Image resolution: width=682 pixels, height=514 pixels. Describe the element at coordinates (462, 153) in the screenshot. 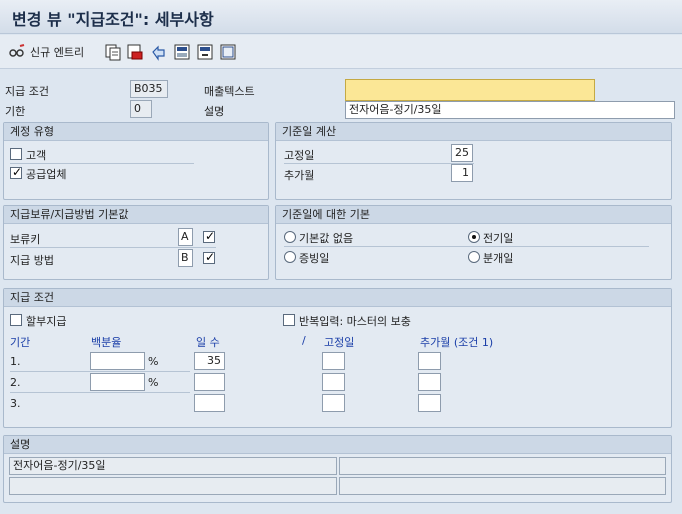

I see `fixed-day-input: 25` at that location.